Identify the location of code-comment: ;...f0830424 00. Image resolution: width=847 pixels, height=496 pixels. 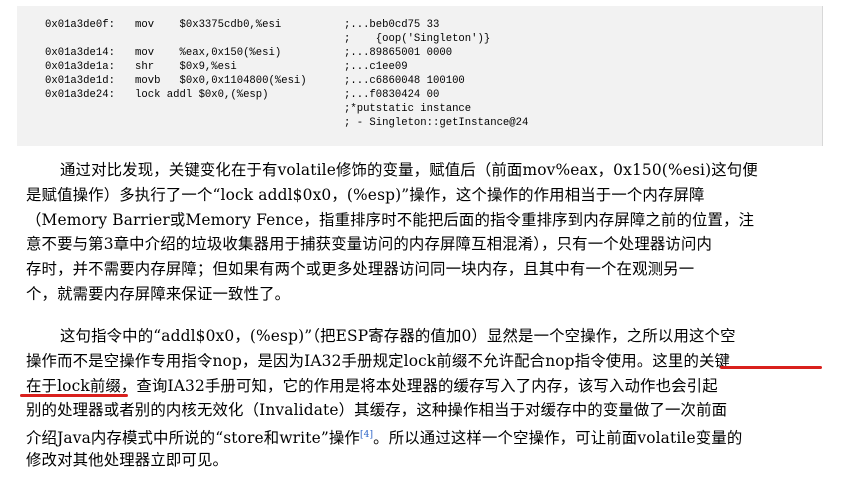
(392, 95).